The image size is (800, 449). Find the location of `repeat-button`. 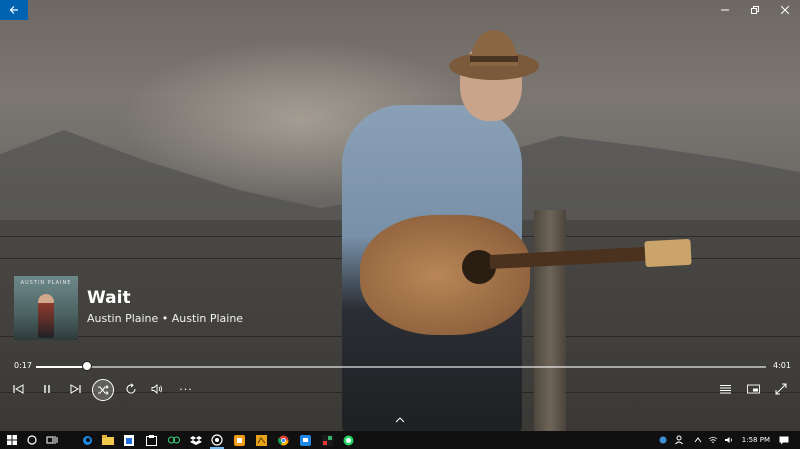

repeat-button is located at coordinates (131, 389).